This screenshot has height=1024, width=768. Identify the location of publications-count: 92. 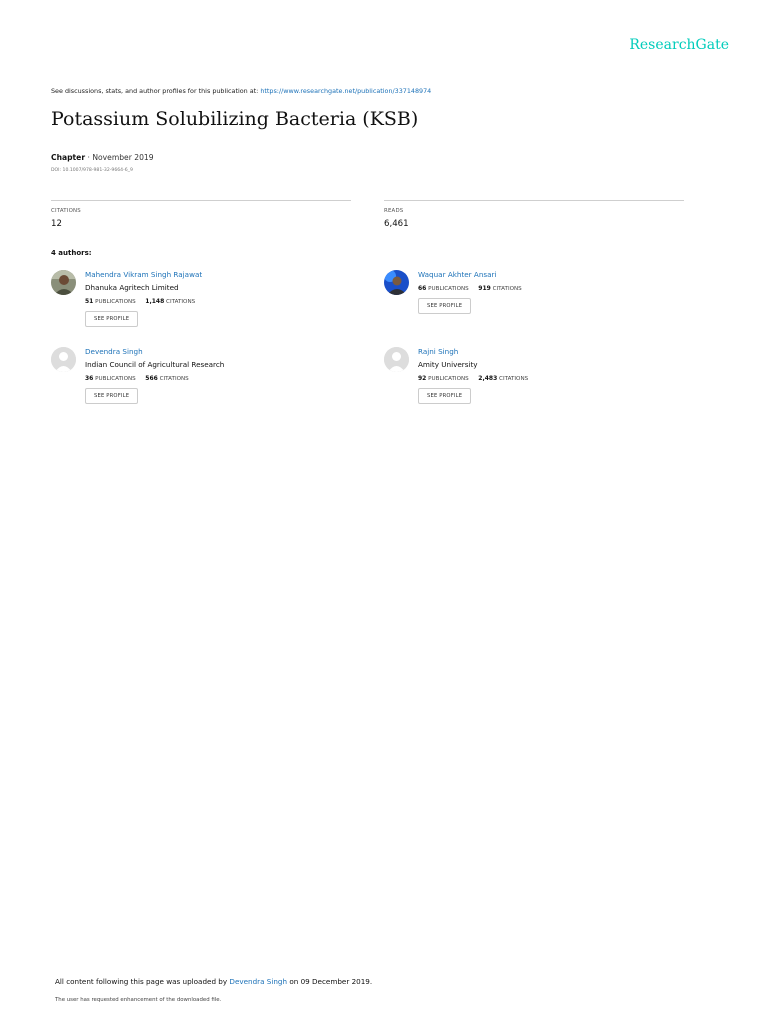
(422, 378).